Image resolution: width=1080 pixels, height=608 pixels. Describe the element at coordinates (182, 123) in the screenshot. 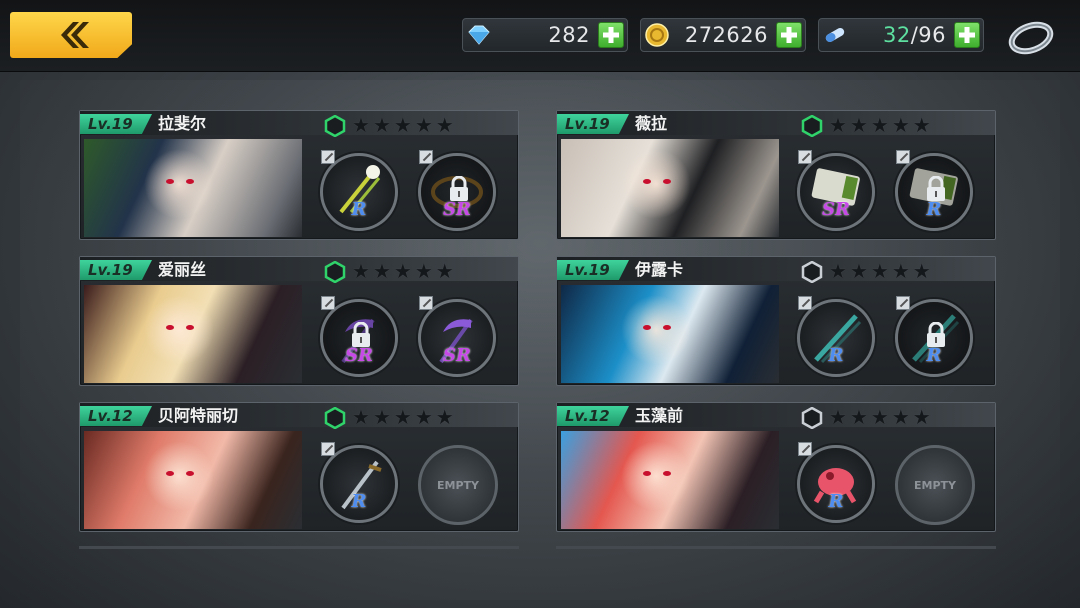

I see `character-name: 拉斐尔` at that location.